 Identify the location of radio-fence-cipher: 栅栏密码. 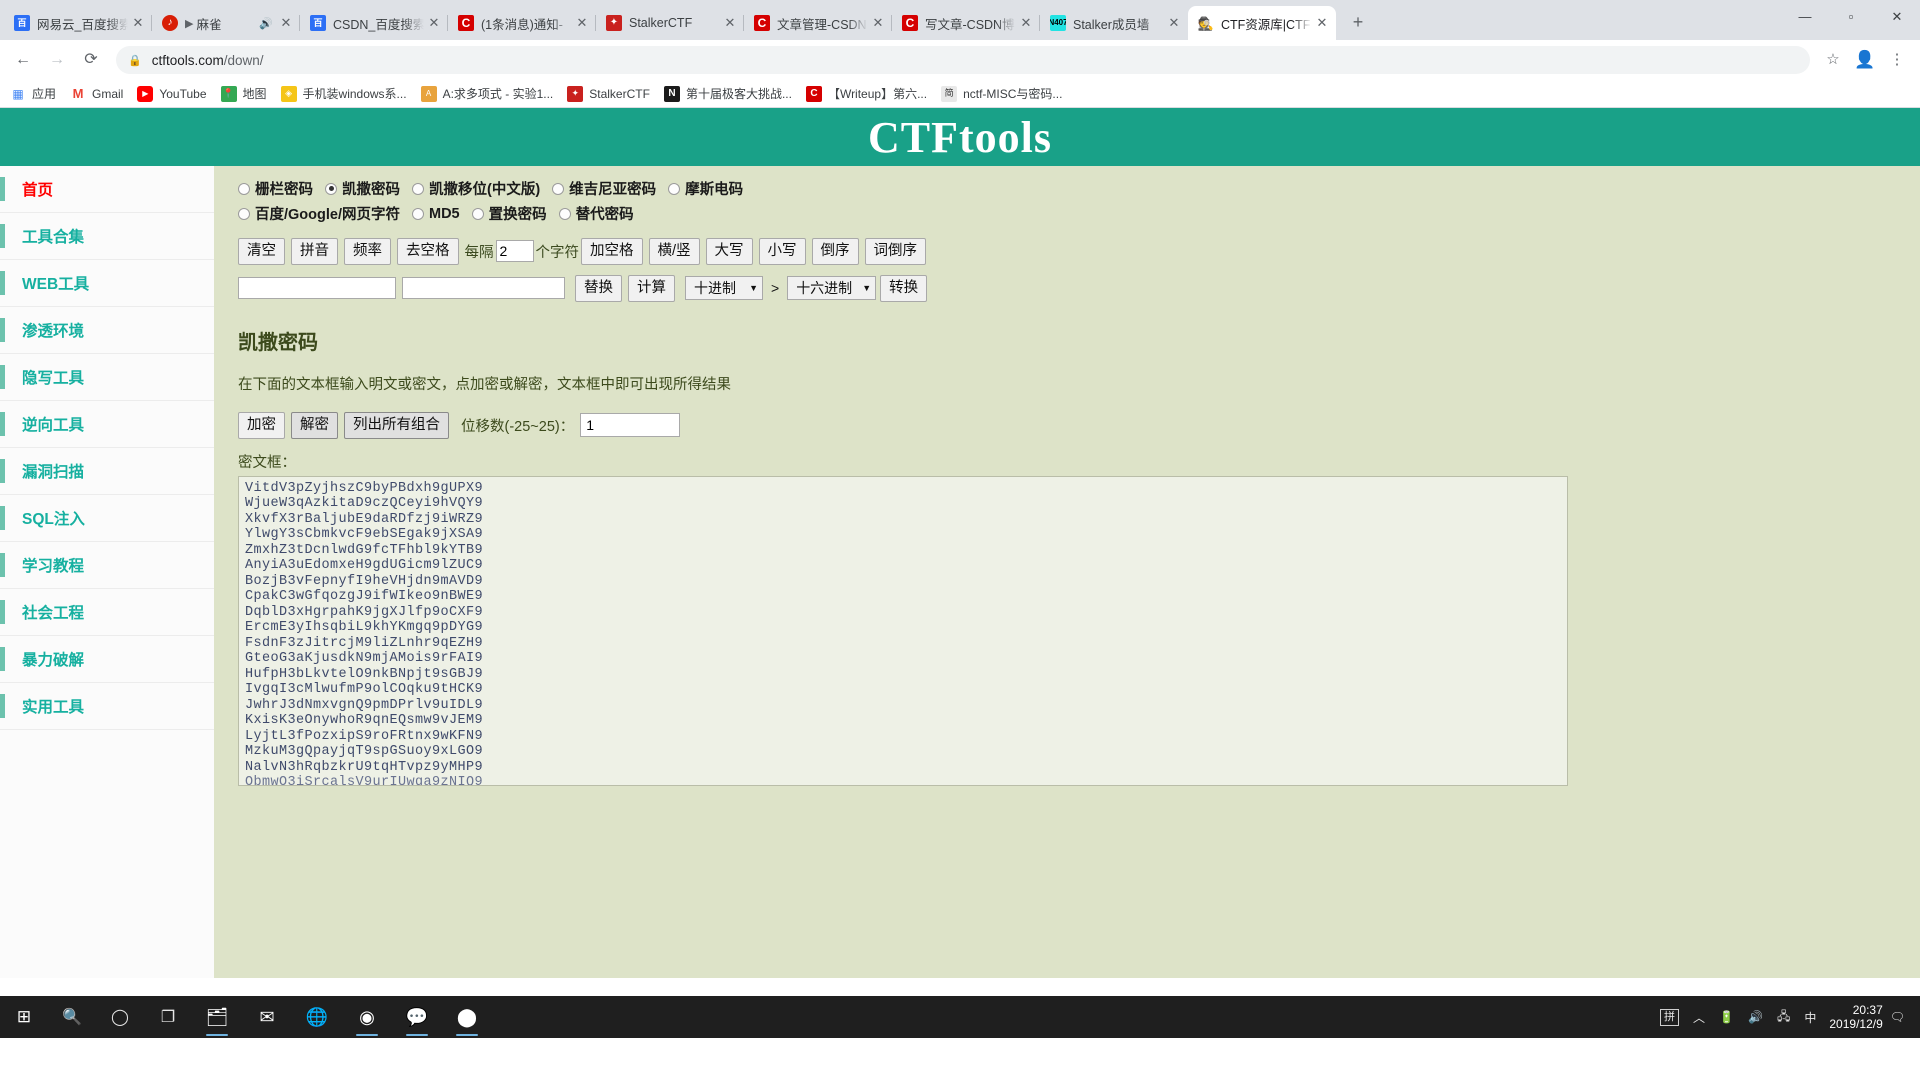
(275, 188).